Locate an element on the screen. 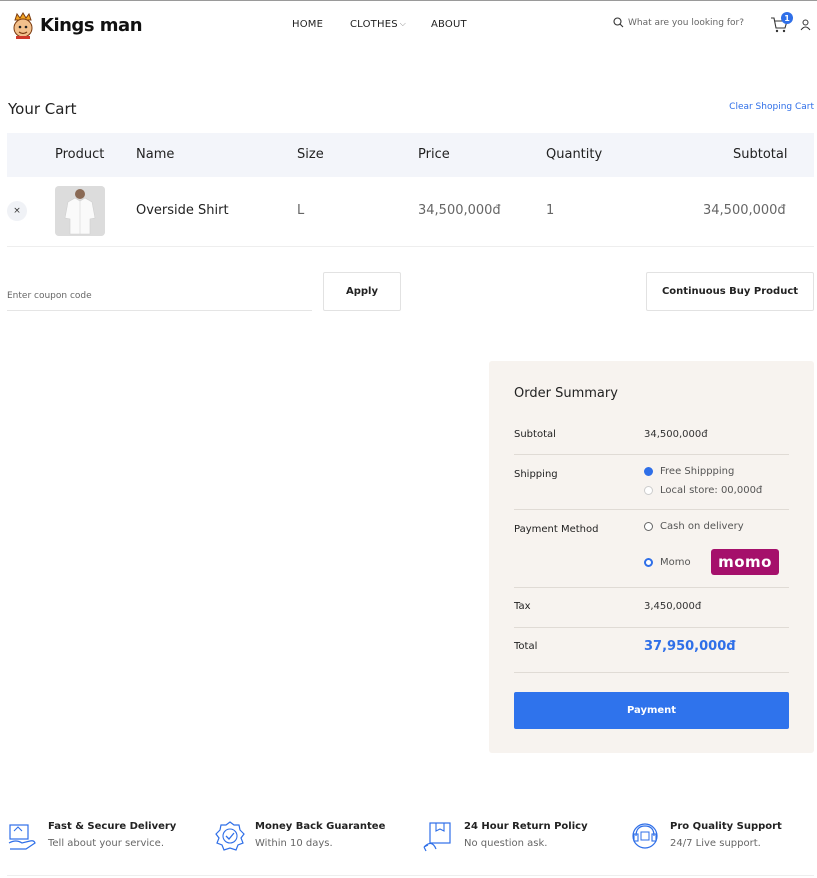 This screenshot has width=817, height=878. cart-count-badge: 1 is located at coordinates (787, 18).